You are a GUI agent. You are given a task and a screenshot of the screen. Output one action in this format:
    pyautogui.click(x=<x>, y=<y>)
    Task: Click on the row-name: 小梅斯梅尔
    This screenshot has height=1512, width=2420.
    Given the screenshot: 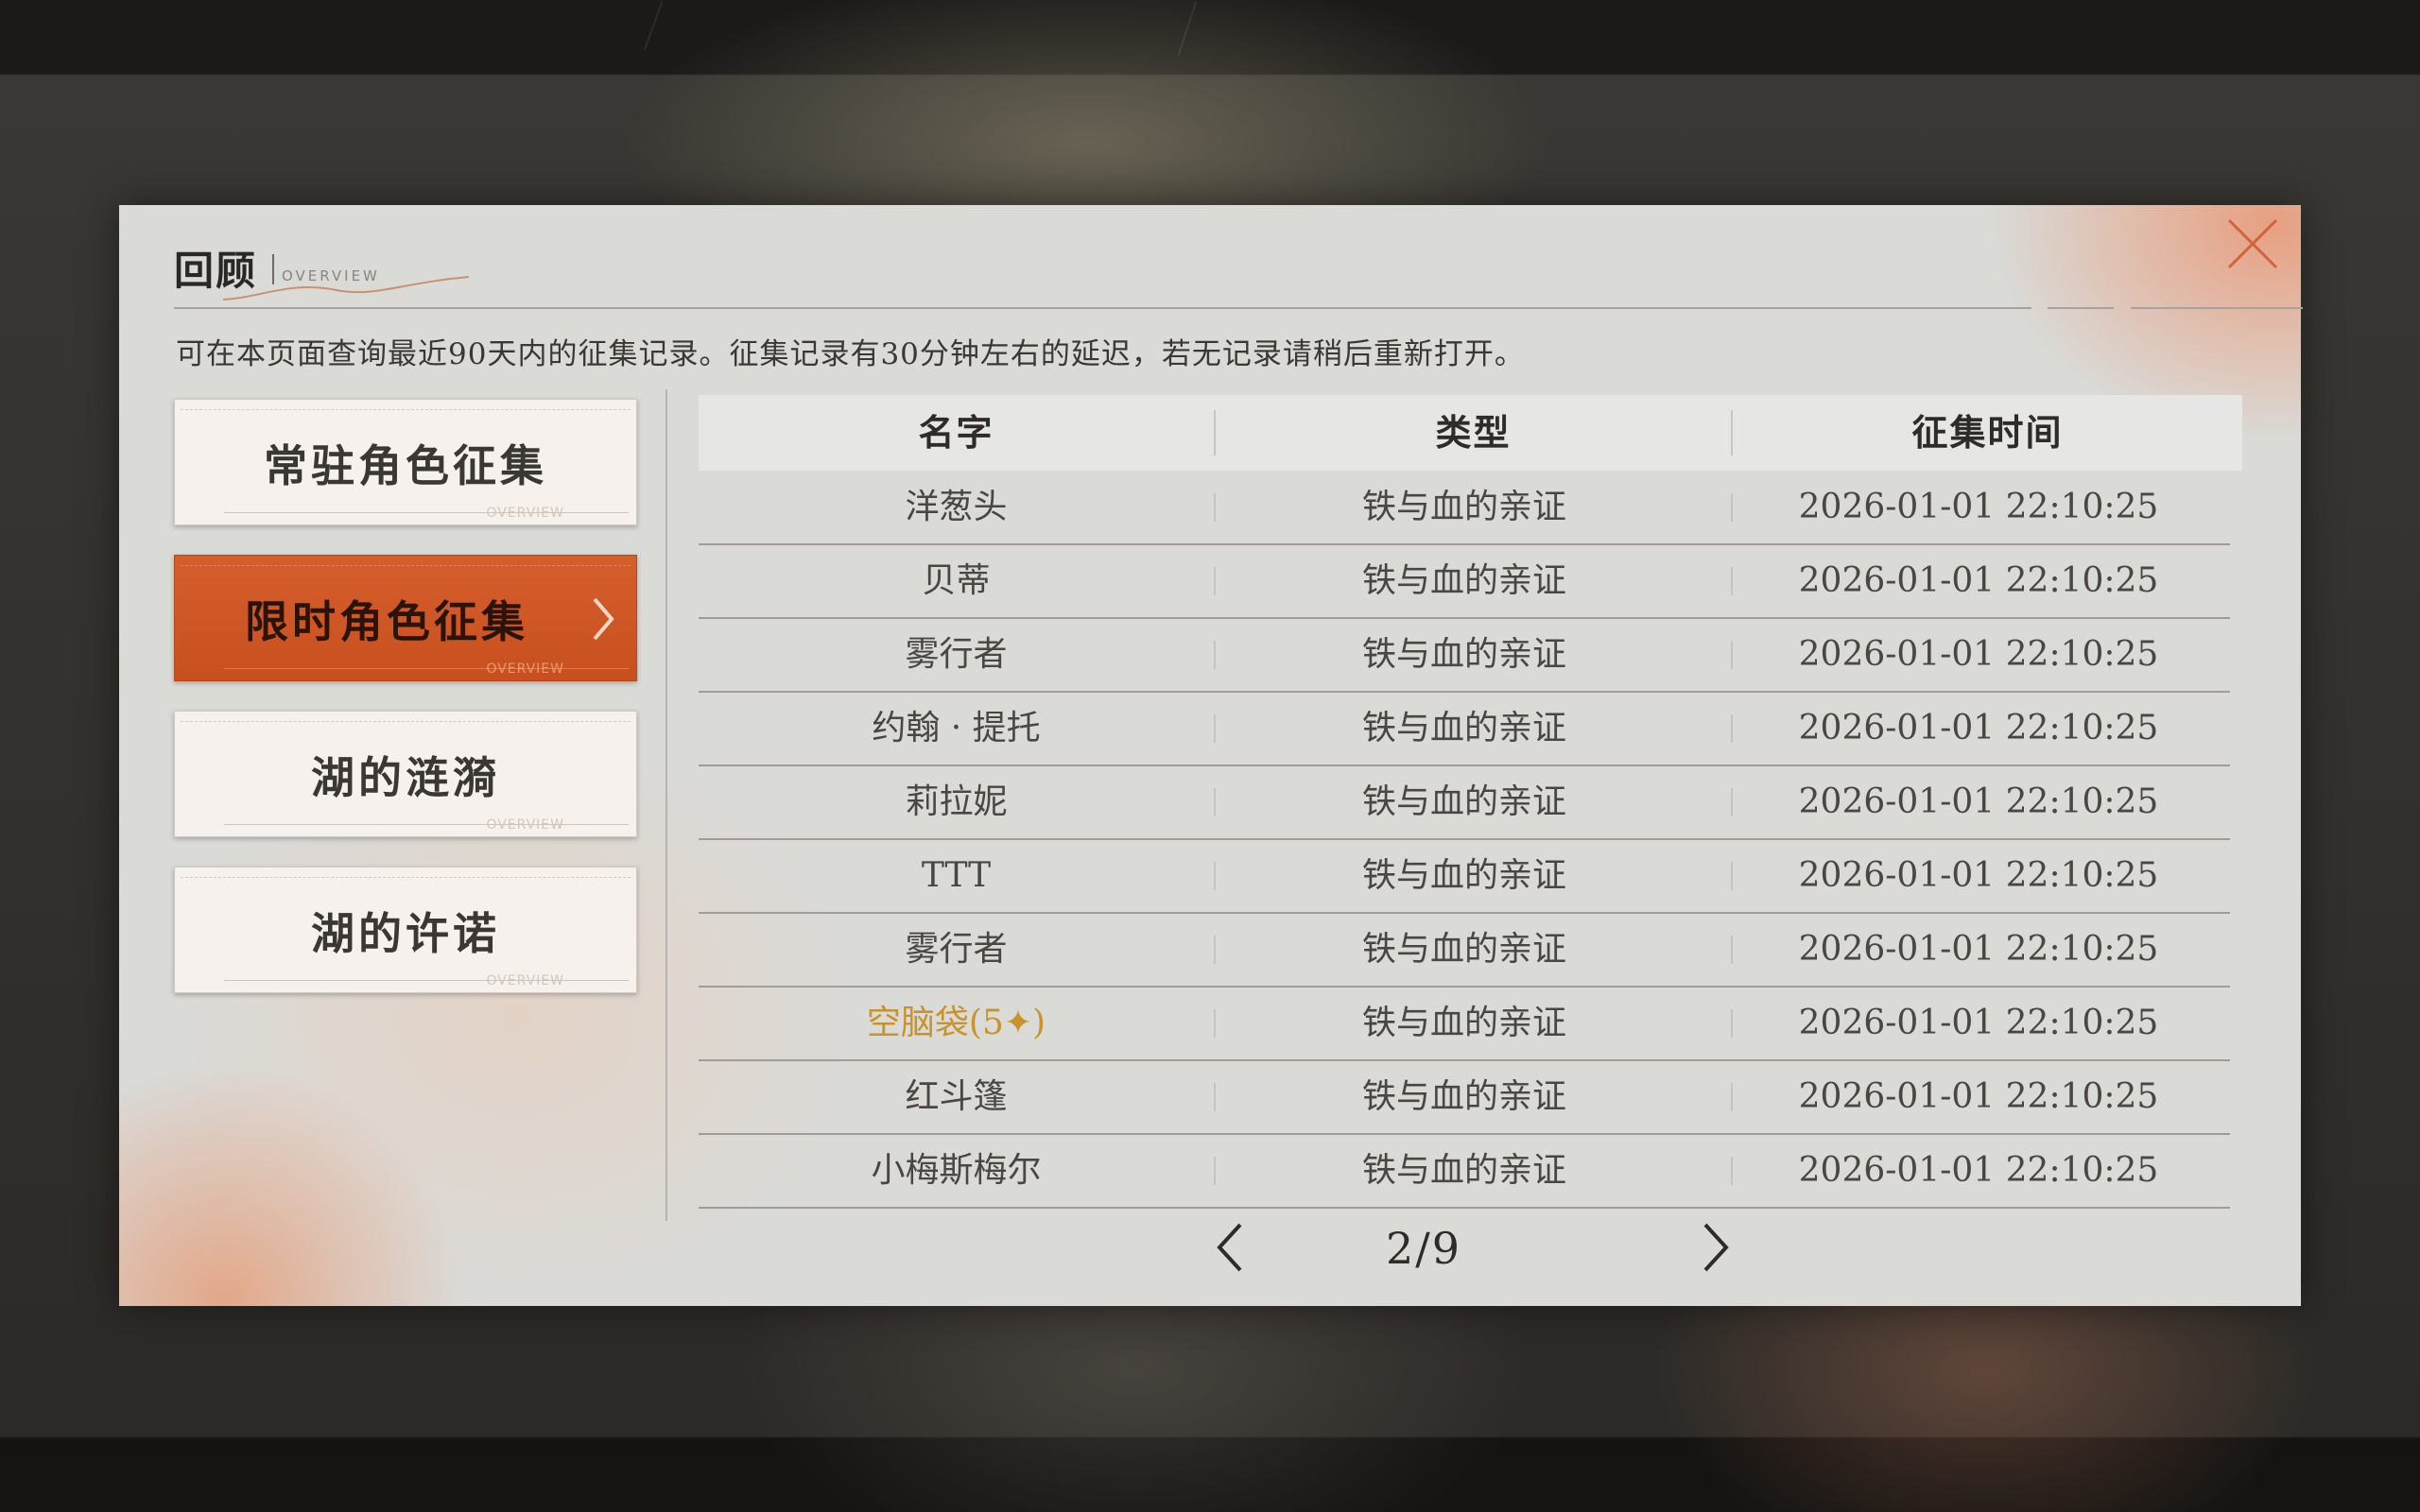 What is the action you would take?
    pyautogui.click(x=956, y=1170)
    